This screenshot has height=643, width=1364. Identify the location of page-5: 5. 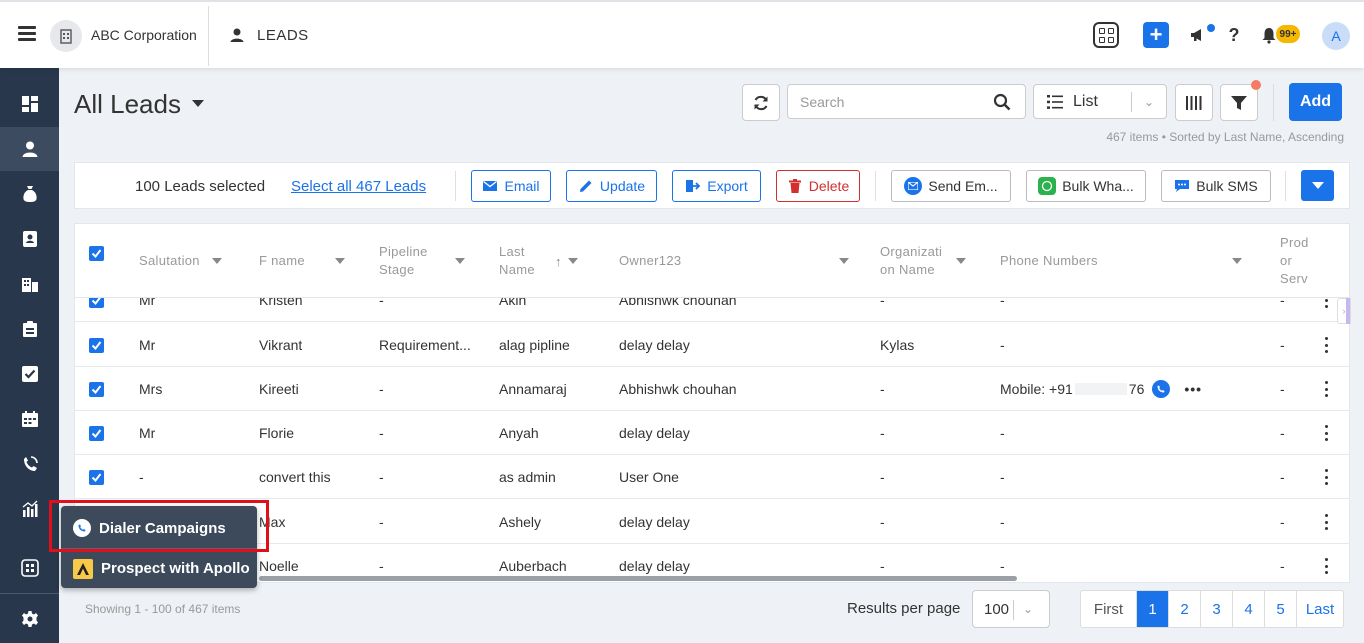
(1281, 609).